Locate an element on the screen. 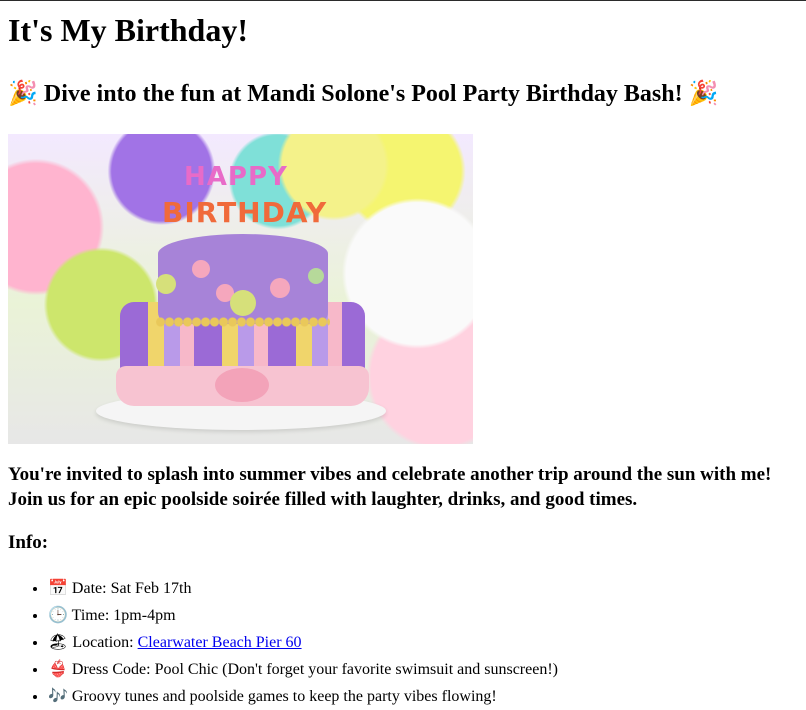 The width and height of the screenshot is (806, 710). list-item-date: 📅 Date: Sat Feb 17th is located at coordinates (423, 588).